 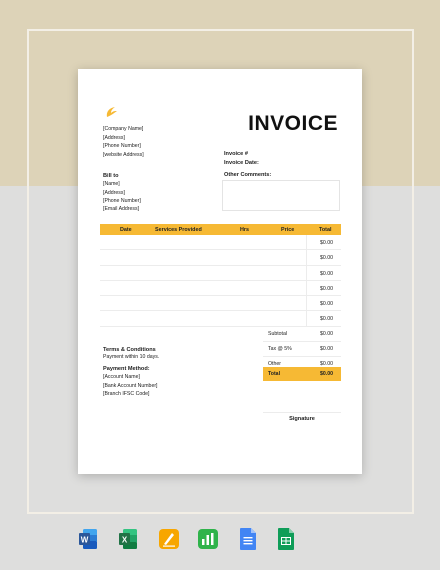 What do you see at coordinates (169, 539) in the screenshot?
I see `pages-icon` at bounding box center [169, 539].